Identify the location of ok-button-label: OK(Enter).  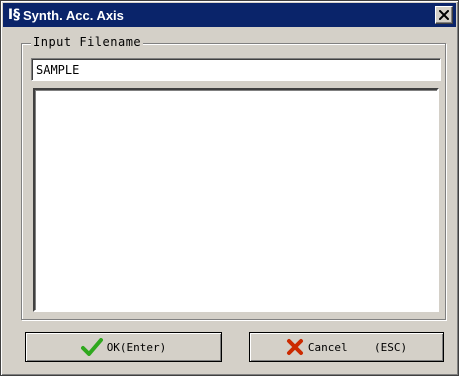
(136, 347).